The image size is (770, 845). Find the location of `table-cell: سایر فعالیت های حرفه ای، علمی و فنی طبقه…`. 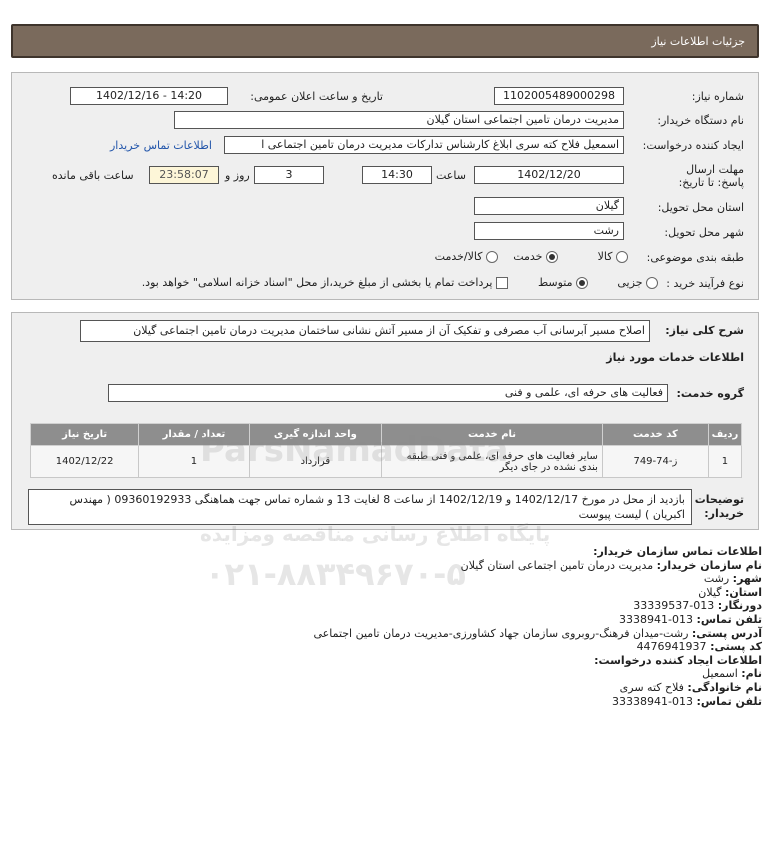

table-cell: سایر فعالیت های حرفه ای، علمی و فنی طبقه… is located at coordinates (492, 461).